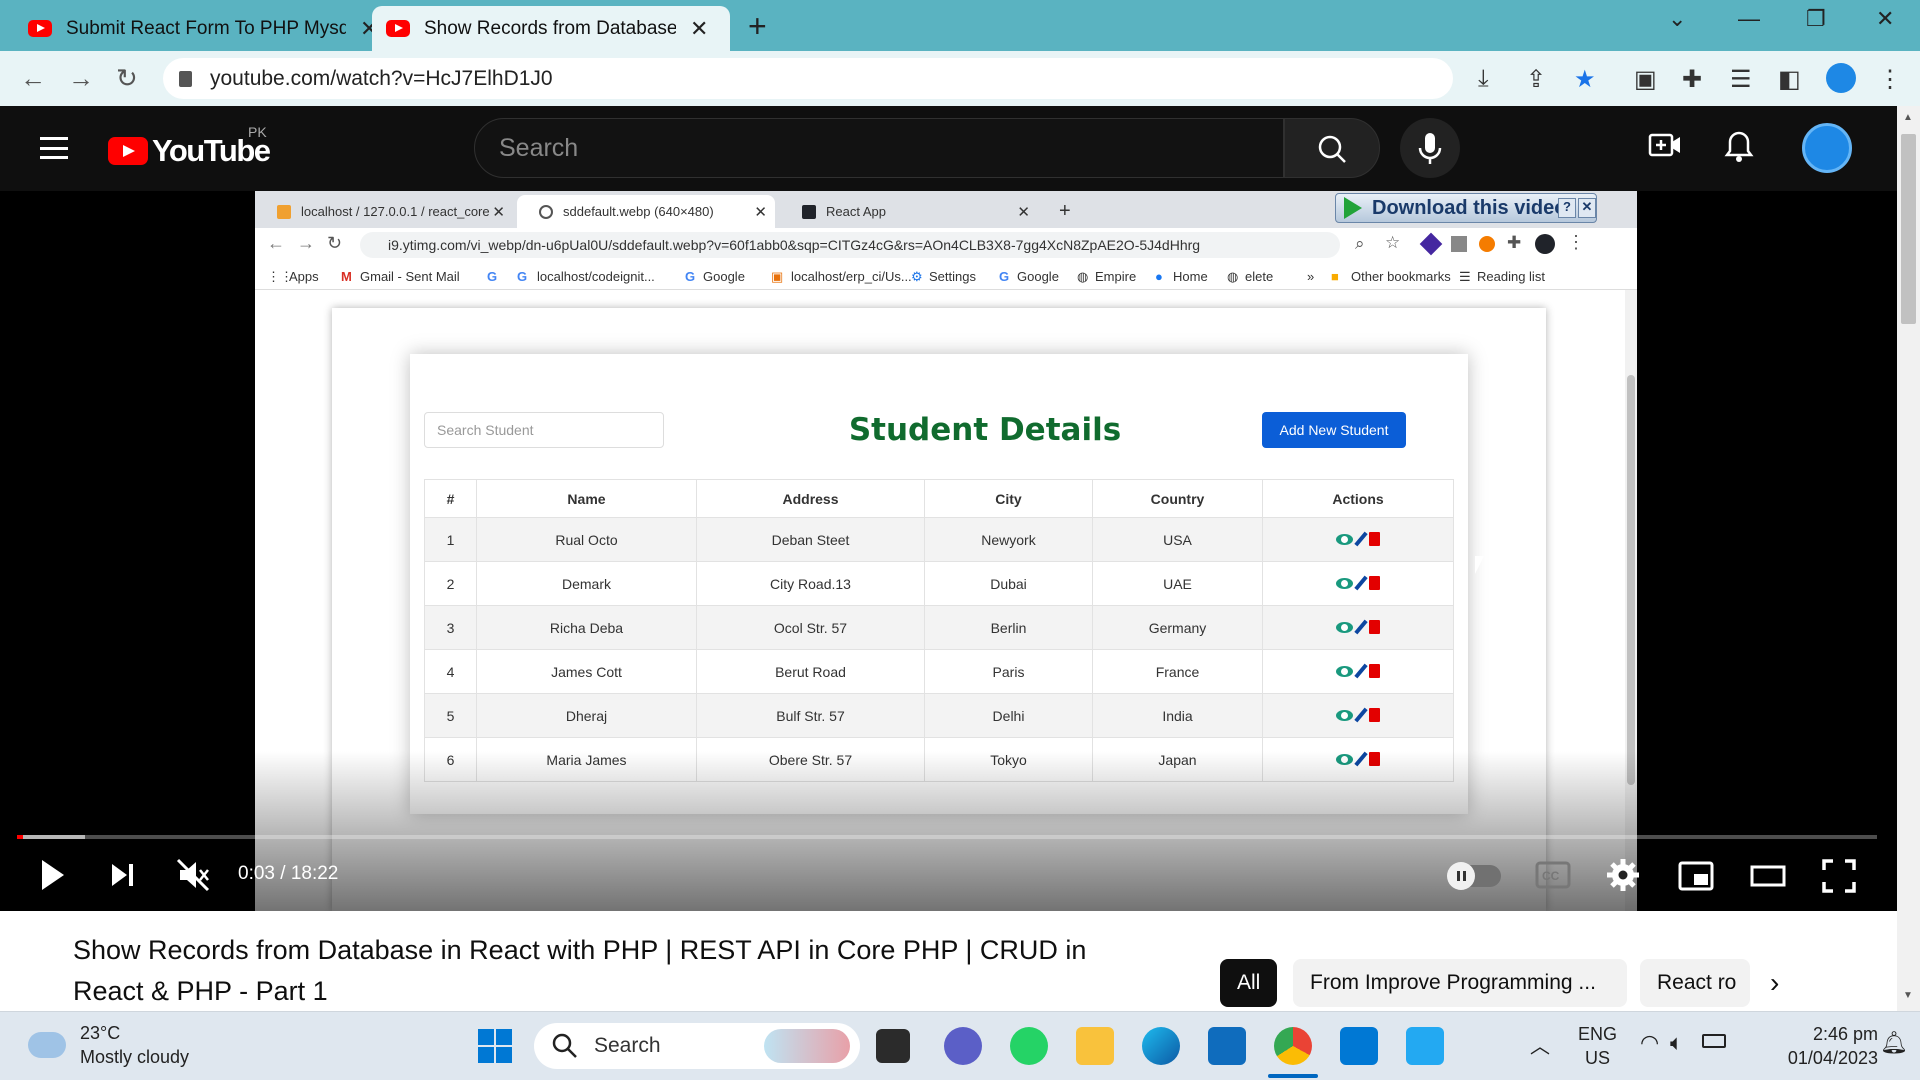 The width and height of the screenshot is (1920, 1080). What do you see at coordinates (586, 627) in the screenshot?
I see `table-cell: Richa Deba` at bounding box center [586, 627].